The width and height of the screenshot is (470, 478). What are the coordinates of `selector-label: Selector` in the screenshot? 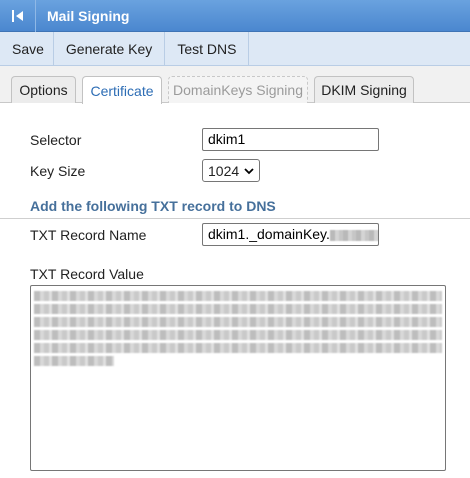 It's located at (56, 140).